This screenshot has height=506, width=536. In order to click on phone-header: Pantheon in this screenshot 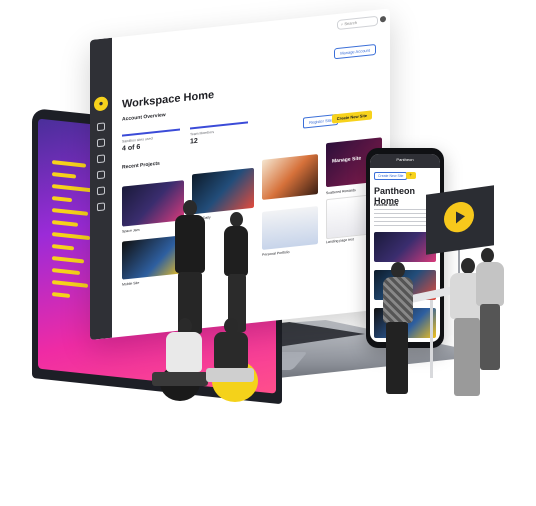, I will do `click(405, 161)`.